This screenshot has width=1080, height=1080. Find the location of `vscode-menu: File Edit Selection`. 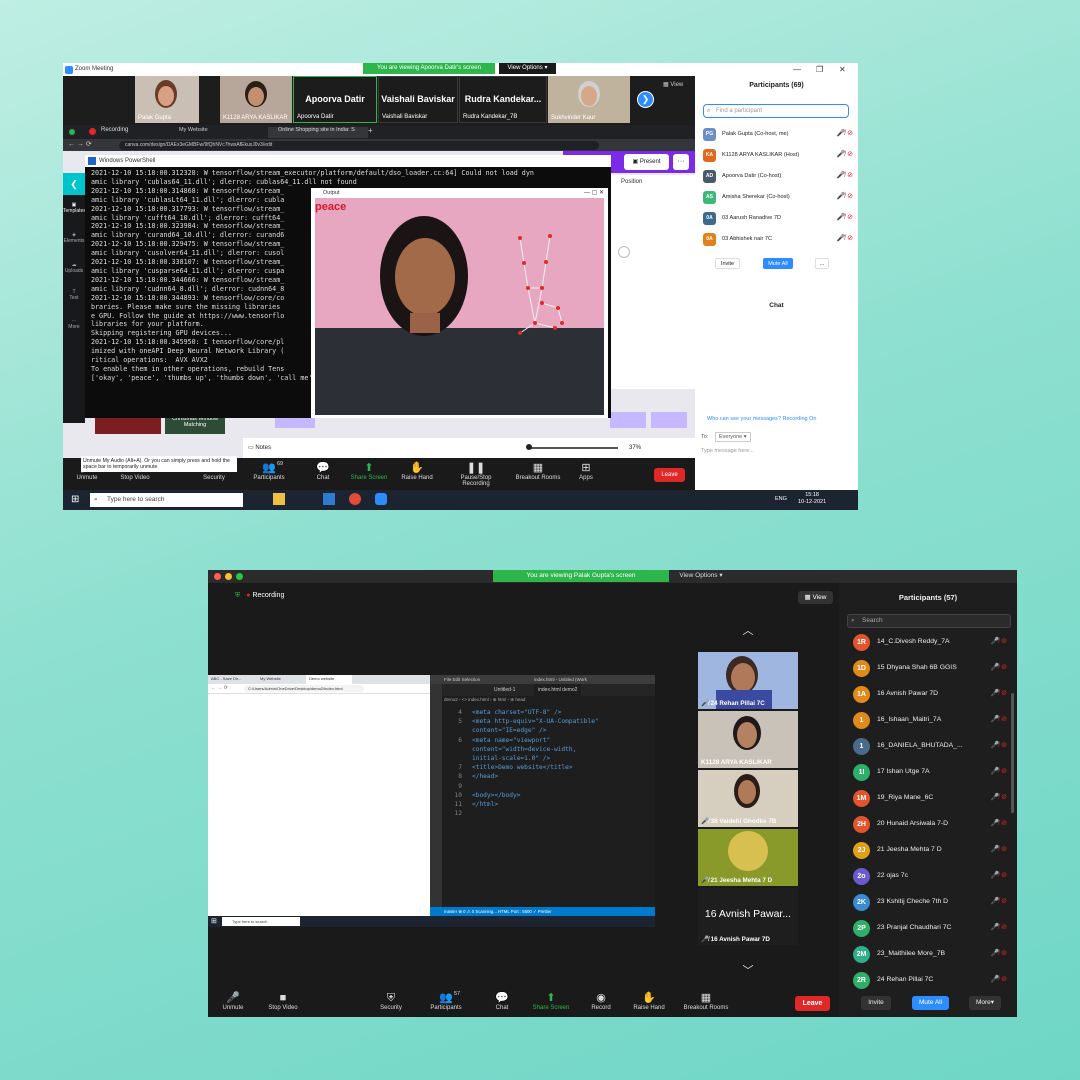

vscode-menu: File Edit Selection is located at coordinates (462, 679).